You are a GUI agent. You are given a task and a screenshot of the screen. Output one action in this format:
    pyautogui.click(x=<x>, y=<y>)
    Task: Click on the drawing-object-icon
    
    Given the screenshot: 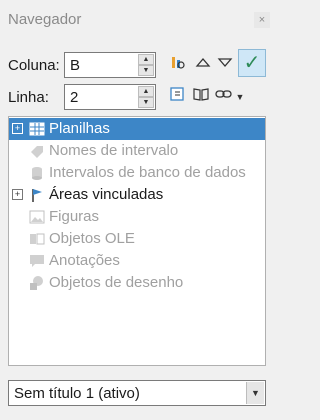 What is the action you would take?
    pyautogui.click(x=37, y=283)
    